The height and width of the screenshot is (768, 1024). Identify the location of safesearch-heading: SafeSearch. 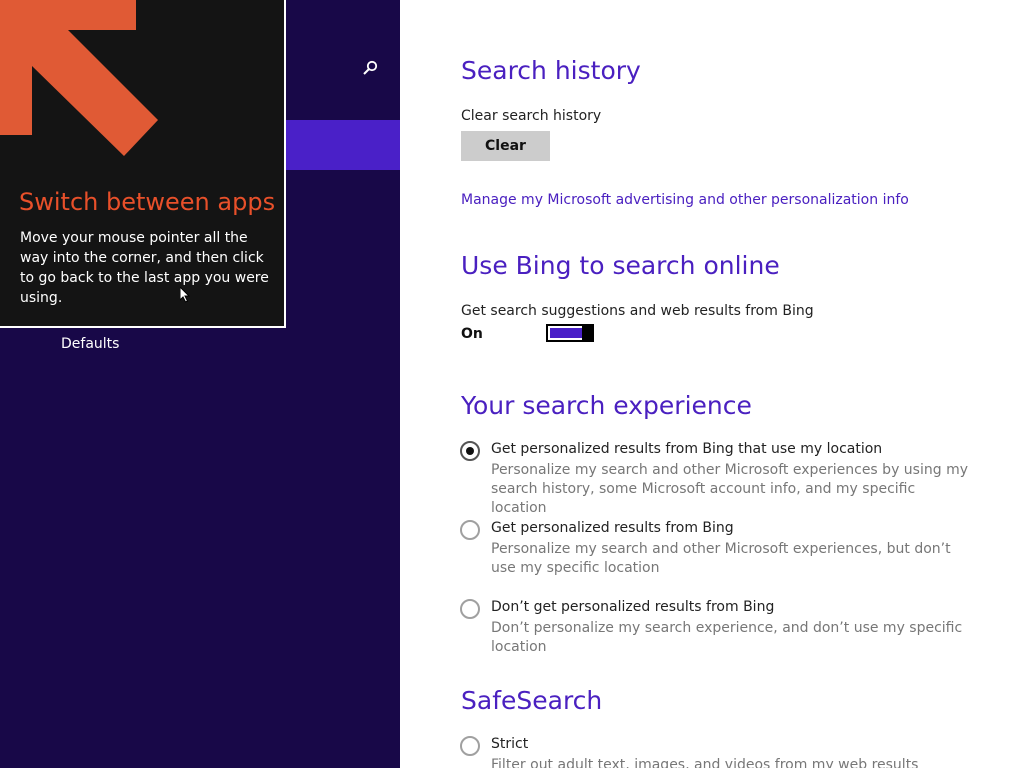
(532, 700).